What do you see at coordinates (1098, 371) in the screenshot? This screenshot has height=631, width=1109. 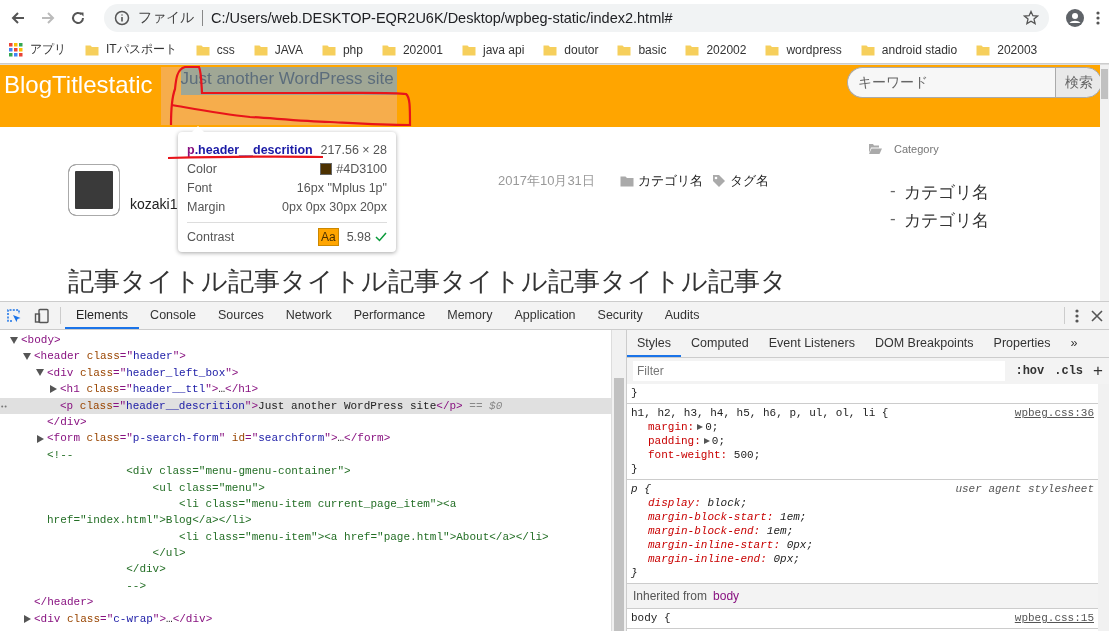 I see `add-rule-button: +` at bounding box center [1098, 371].